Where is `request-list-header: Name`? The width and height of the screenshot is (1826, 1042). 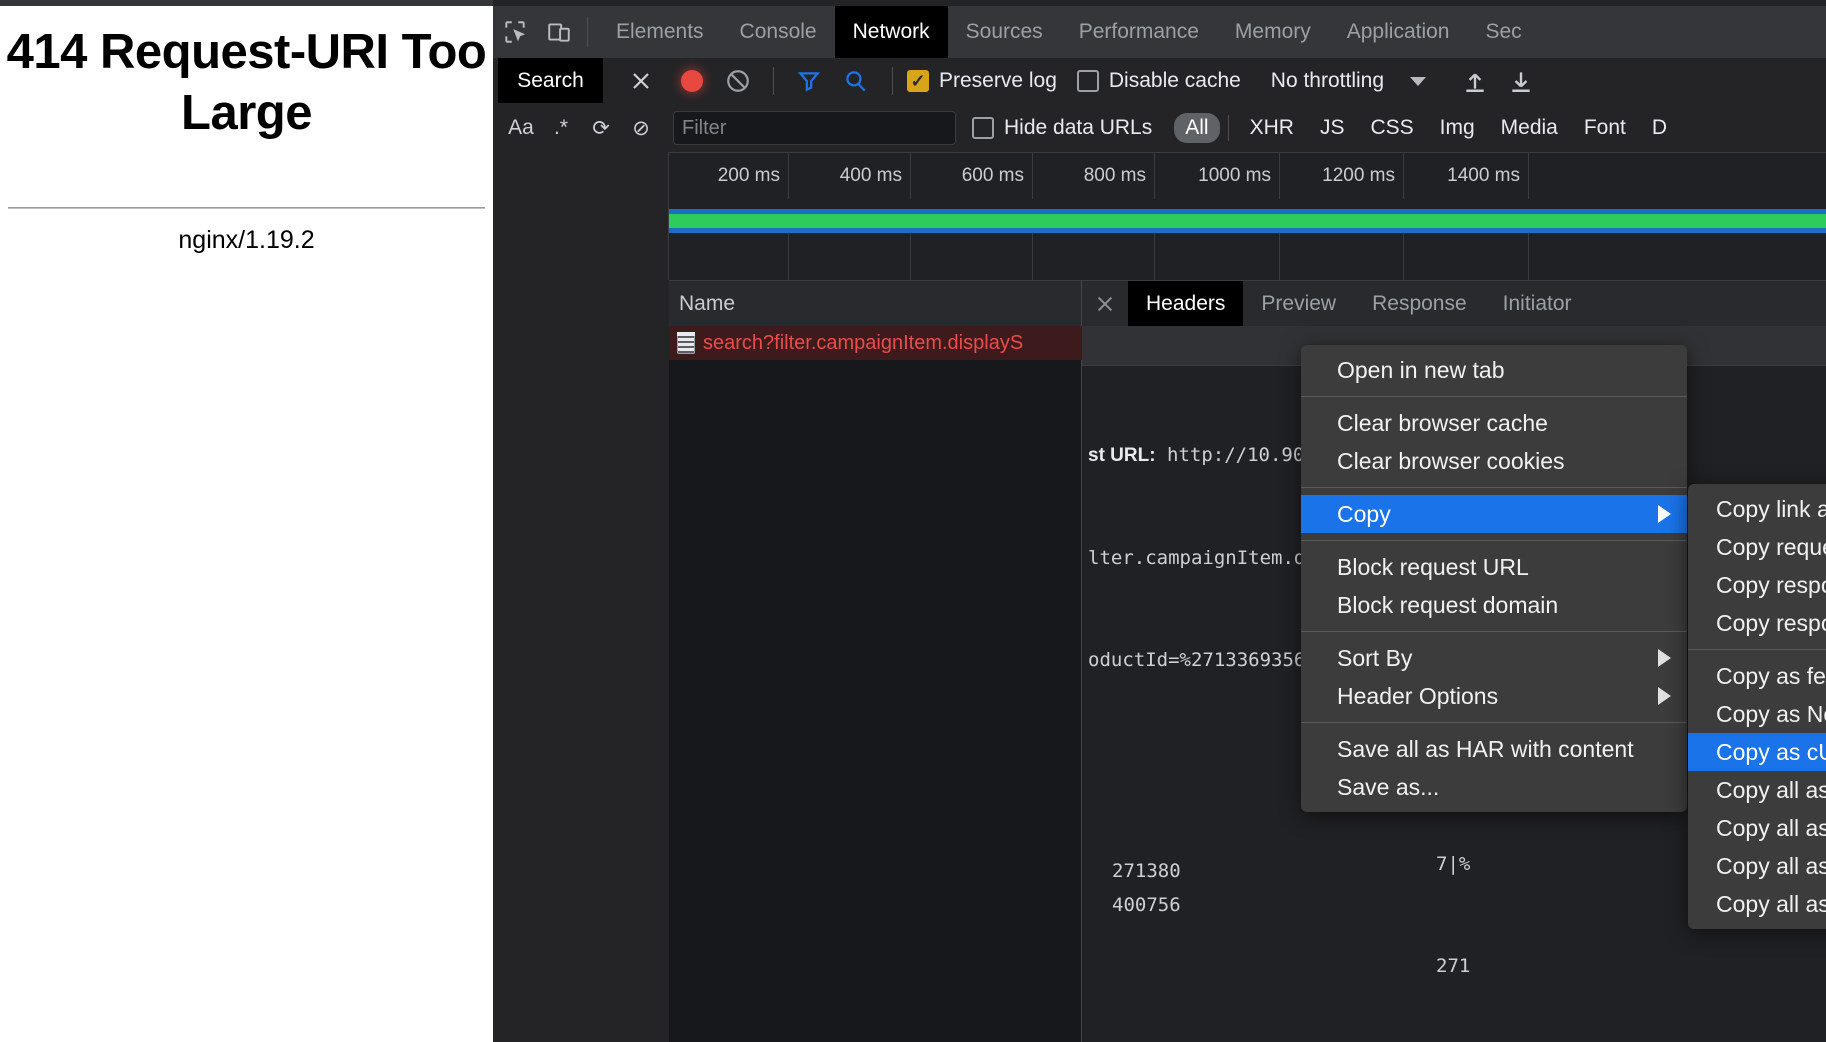
request-list-header: Name is located at coordinates (875, 303).